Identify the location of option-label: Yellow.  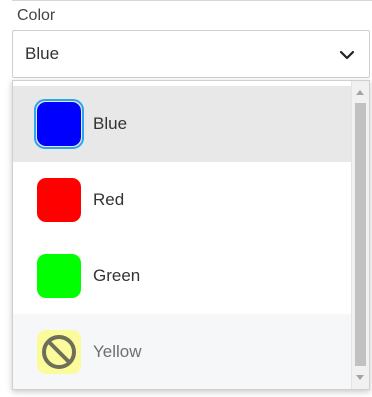
(117, 351).